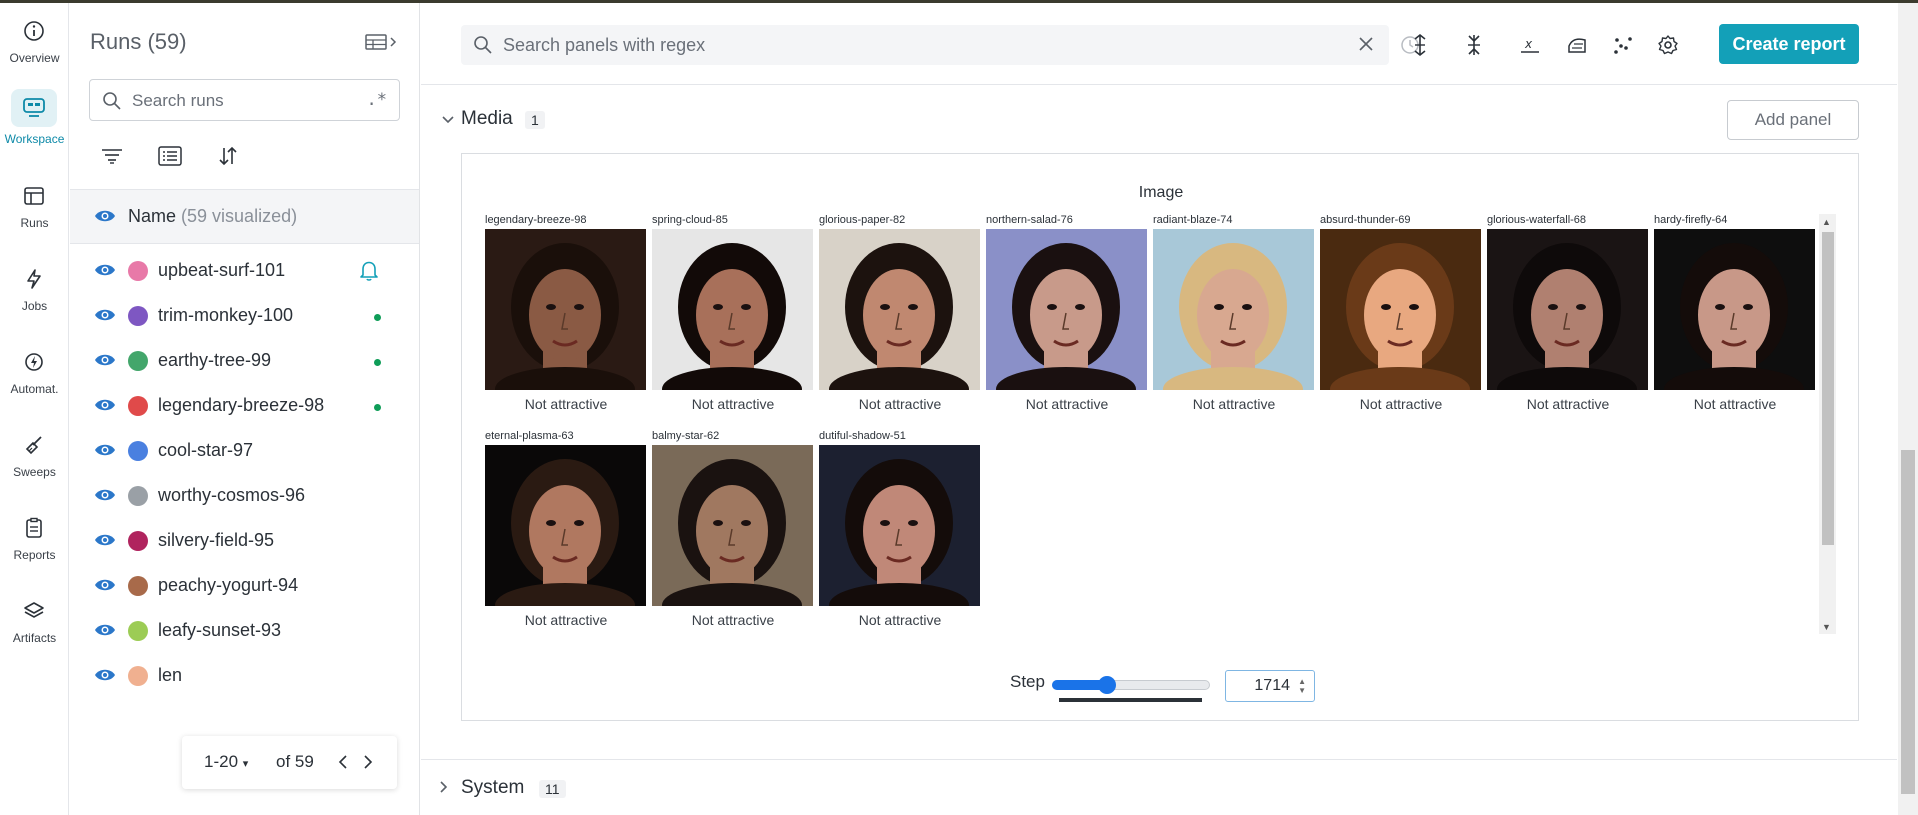  I want to click on image-run-name: northern-salad-76, so click(1029, 220).